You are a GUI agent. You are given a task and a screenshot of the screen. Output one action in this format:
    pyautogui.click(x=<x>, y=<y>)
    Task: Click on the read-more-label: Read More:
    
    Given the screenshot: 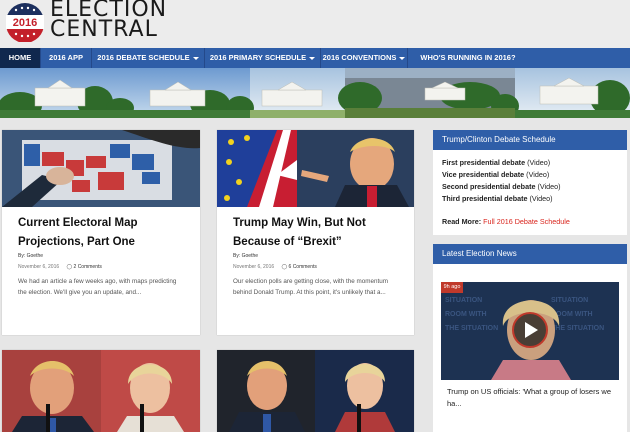 What is the action you would take?
    pyautogui.click(x=462, y=221)
    